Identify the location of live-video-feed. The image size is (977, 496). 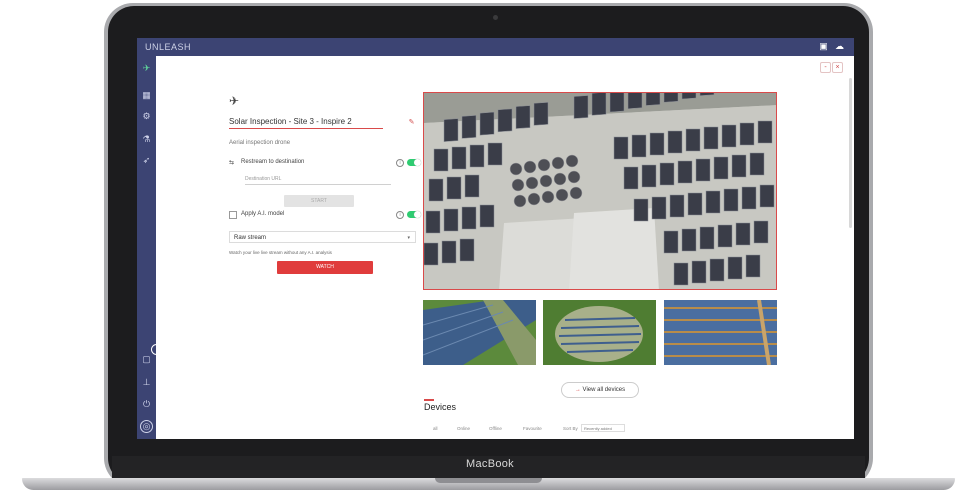
(600, 191).